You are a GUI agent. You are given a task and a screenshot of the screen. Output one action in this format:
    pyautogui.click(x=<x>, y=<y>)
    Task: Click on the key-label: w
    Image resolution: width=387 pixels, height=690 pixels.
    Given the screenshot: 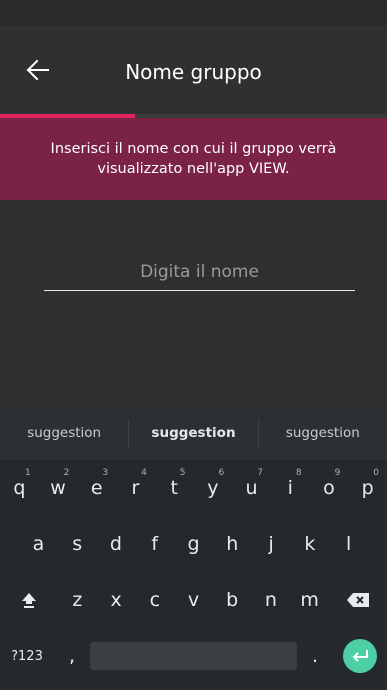 What is the action you would take?
    pyautogui.click(x=58, y=488)
    